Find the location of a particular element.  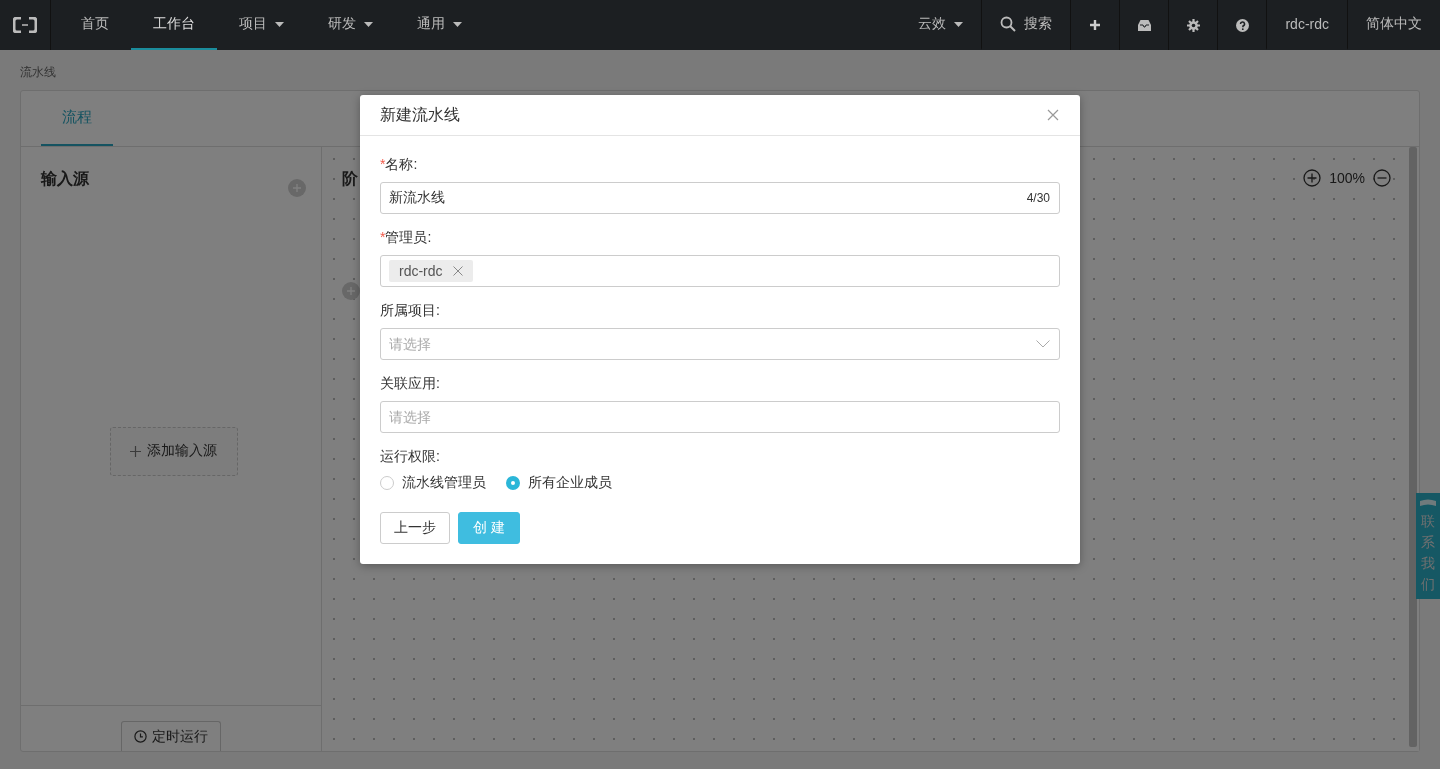

org-menu: 云效 is located at coordinates (941, 25).